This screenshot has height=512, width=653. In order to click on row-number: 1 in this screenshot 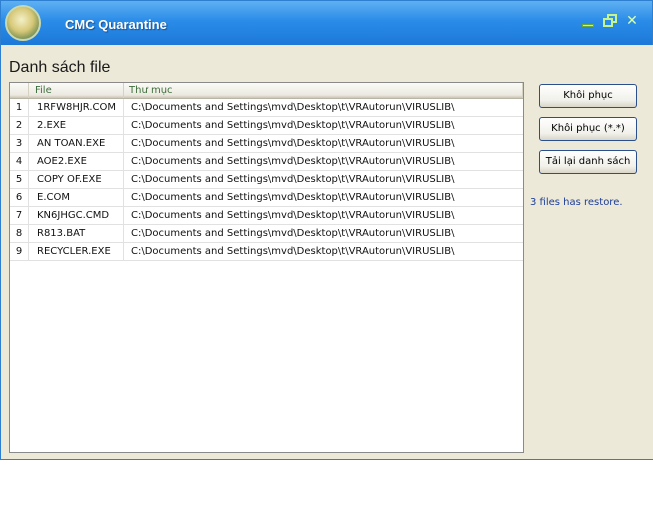, I will do `click(19, 108)`.